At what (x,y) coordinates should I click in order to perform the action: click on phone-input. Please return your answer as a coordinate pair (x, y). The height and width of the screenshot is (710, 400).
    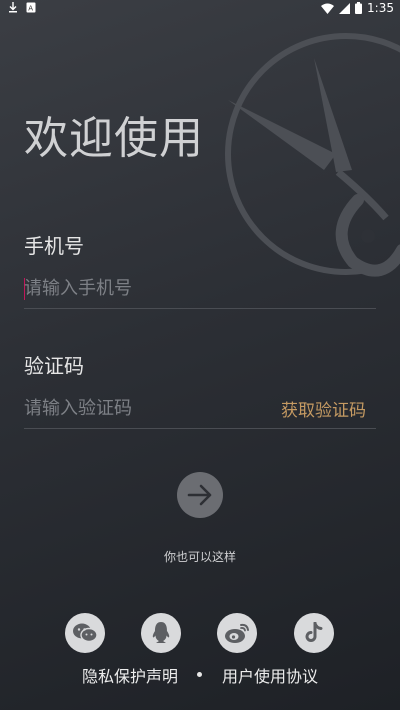
    Looking at the image, I should click on (144, 288).